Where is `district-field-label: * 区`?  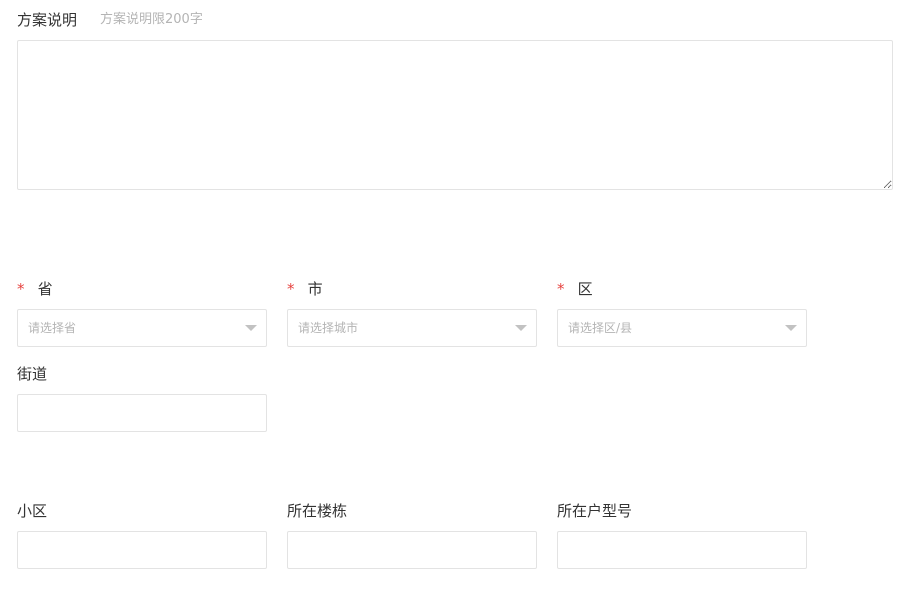 district-field-label: * 区 is located at coordinates (575, 289).